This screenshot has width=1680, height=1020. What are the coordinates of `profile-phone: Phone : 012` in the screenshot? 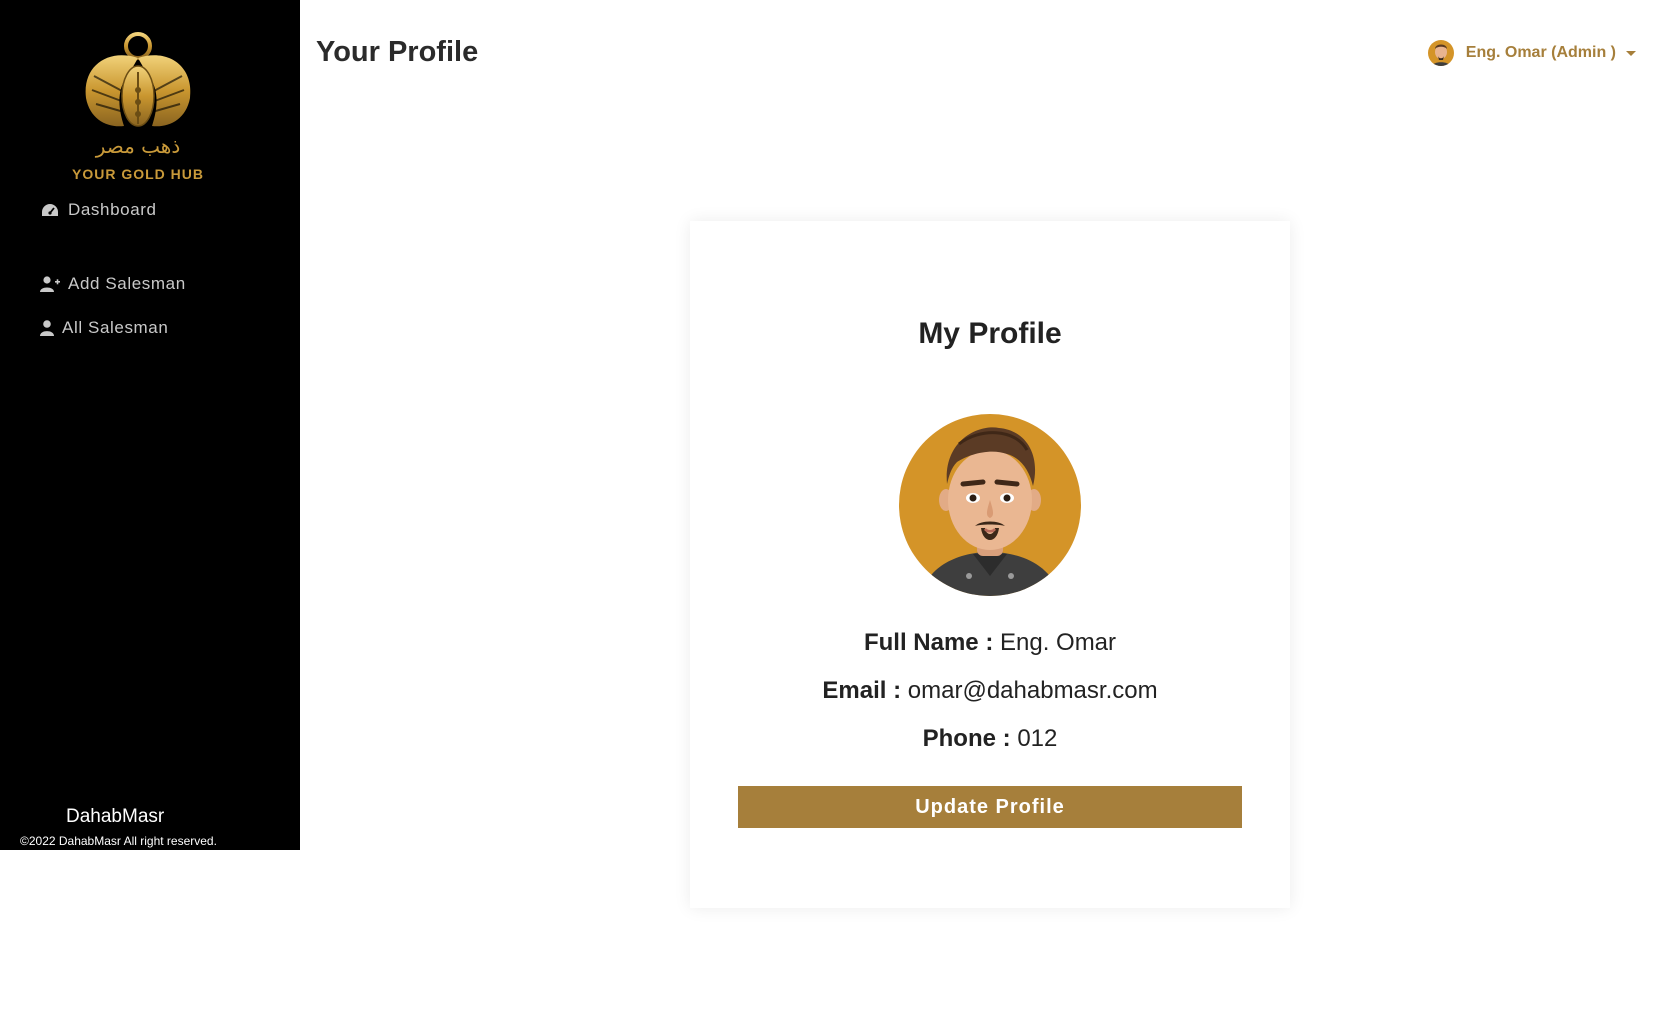 It's located at (990, 739).